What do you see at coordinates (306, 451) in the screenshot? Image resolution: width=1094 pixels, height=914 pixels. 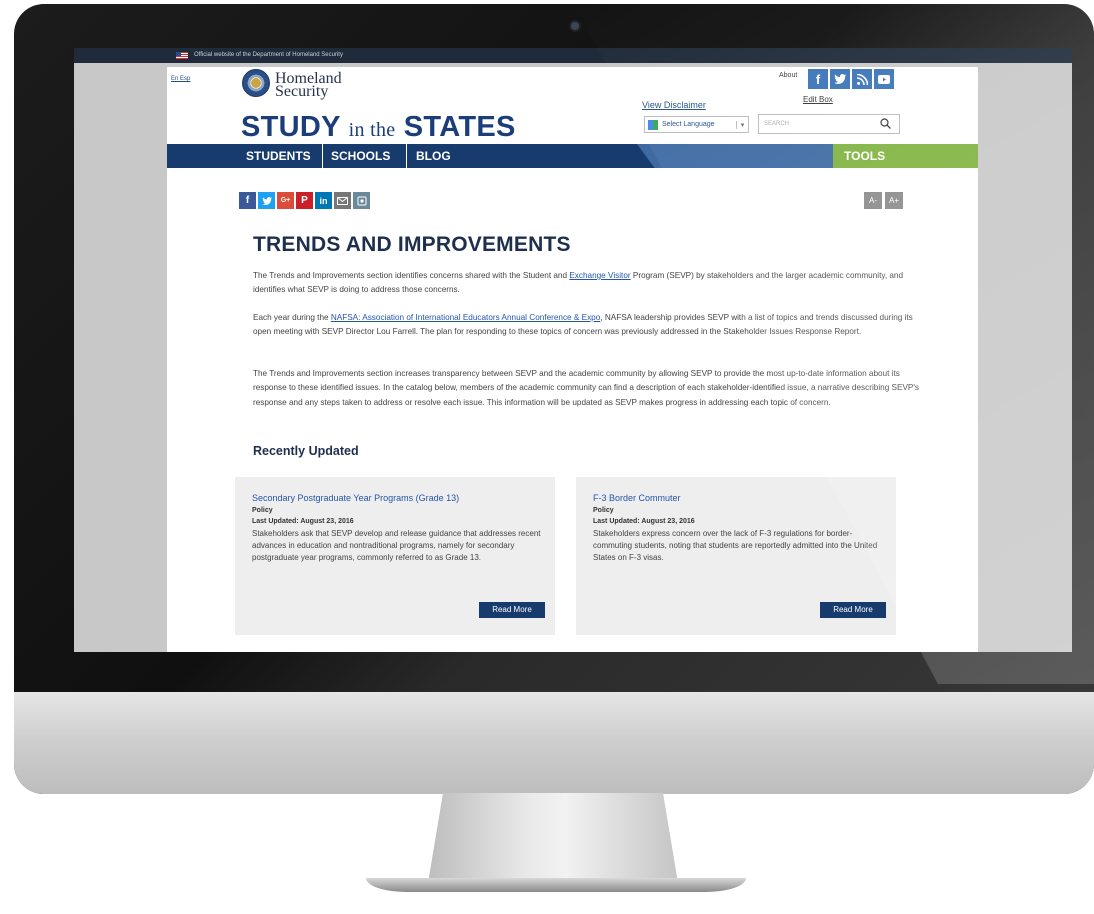 I see `recently-updated-heading: Recently Updated` at bounding box center [306, 451].